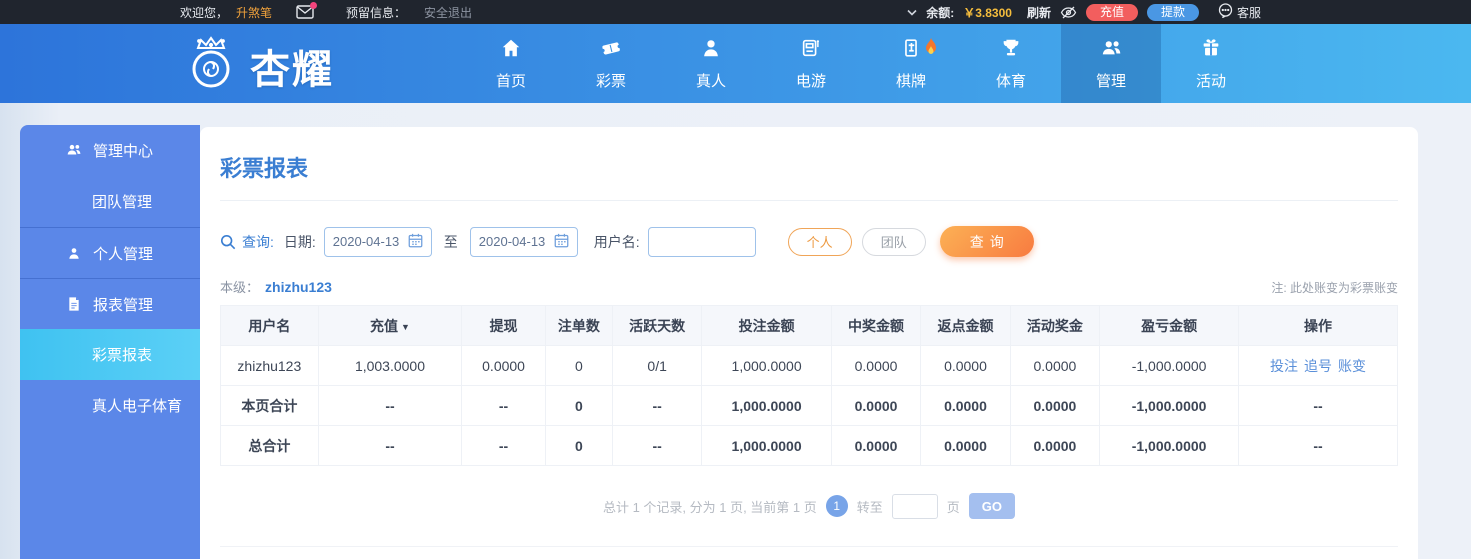  What do you see at coordinates (819, 241) in the screenshot?
I see `scope-personal-button: 个人` at bounding box center [819, 241].